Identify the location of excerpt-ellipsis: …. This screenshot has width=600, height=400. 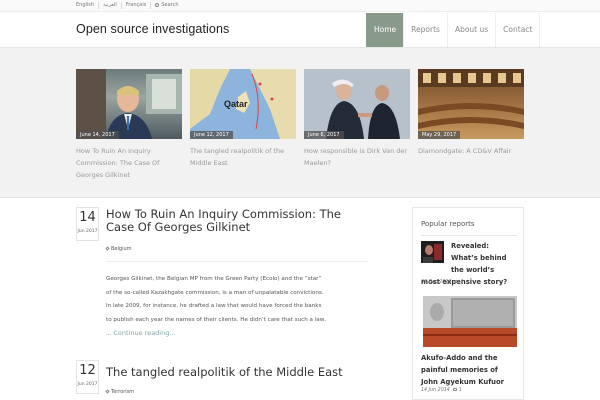
(109, 334).